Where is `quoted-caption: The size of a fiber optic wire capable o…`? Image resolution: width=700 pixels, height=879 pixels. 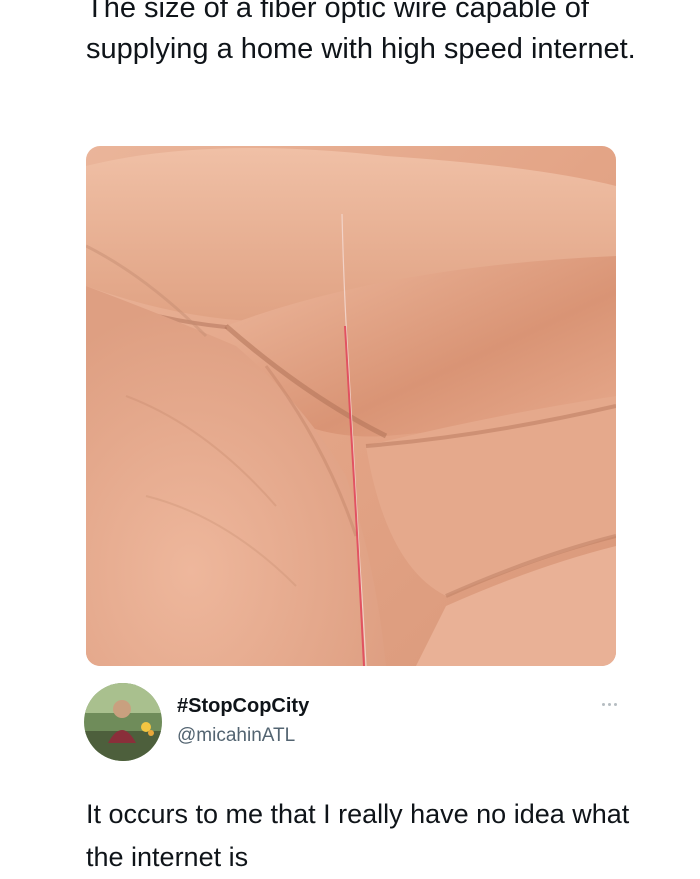 quoted-caption: The size of a fiber optic wire capable o… is located at coordinates (361, 32).